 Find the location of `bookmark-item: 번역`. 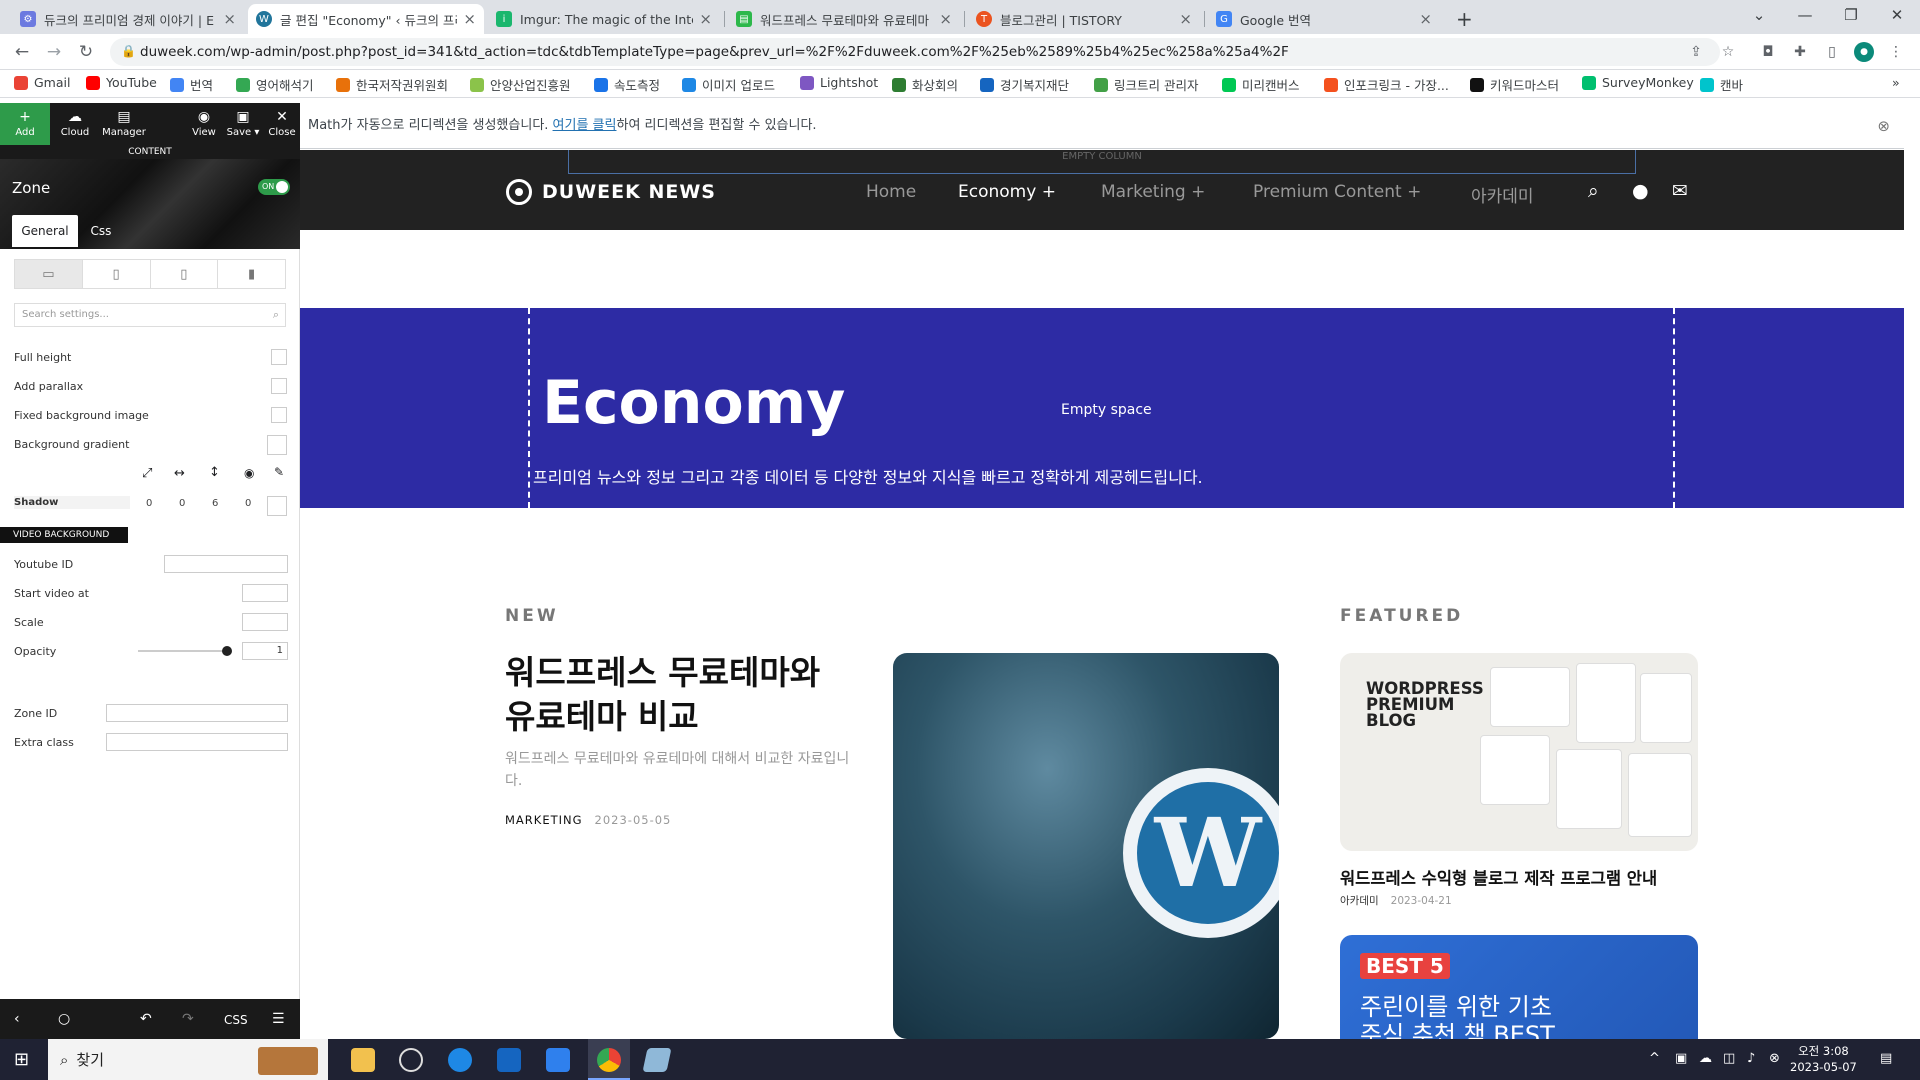

bookmark-item: 번역 is located at coordinates (191, 84).